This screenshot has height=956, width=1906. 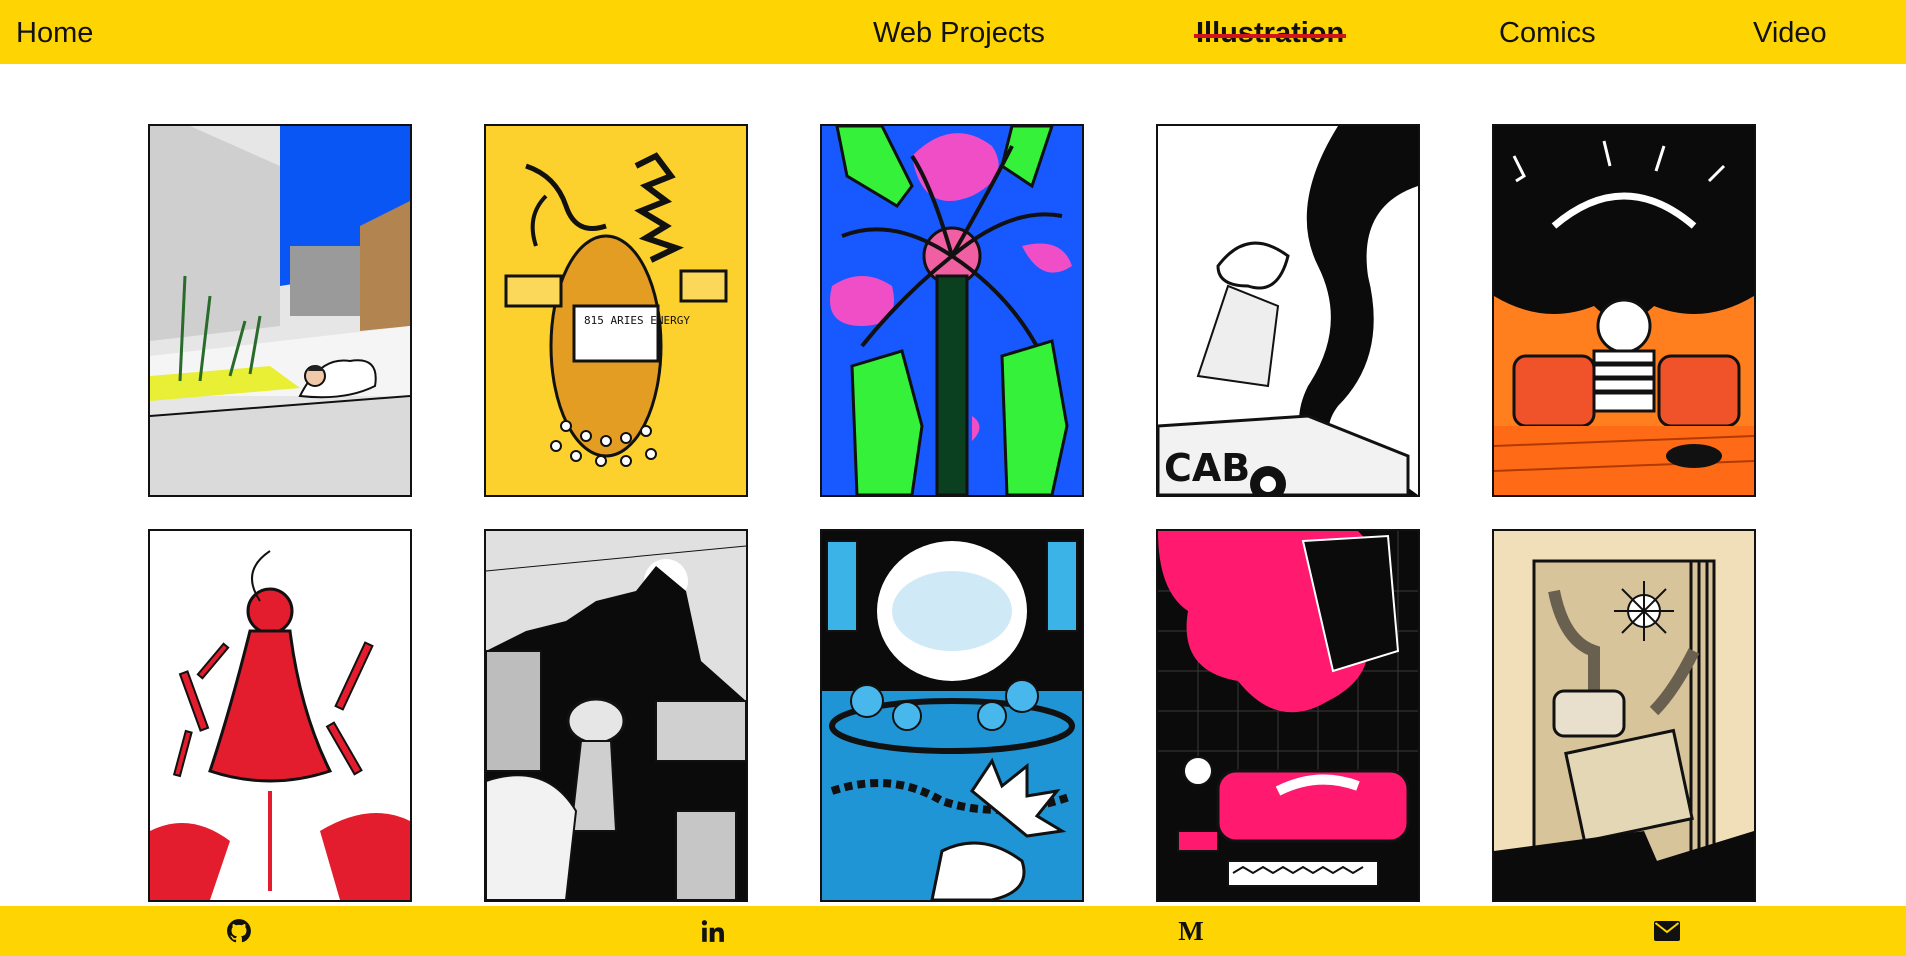 I want to click on illustration-doorway-robot, so click(x=1624, y=715).